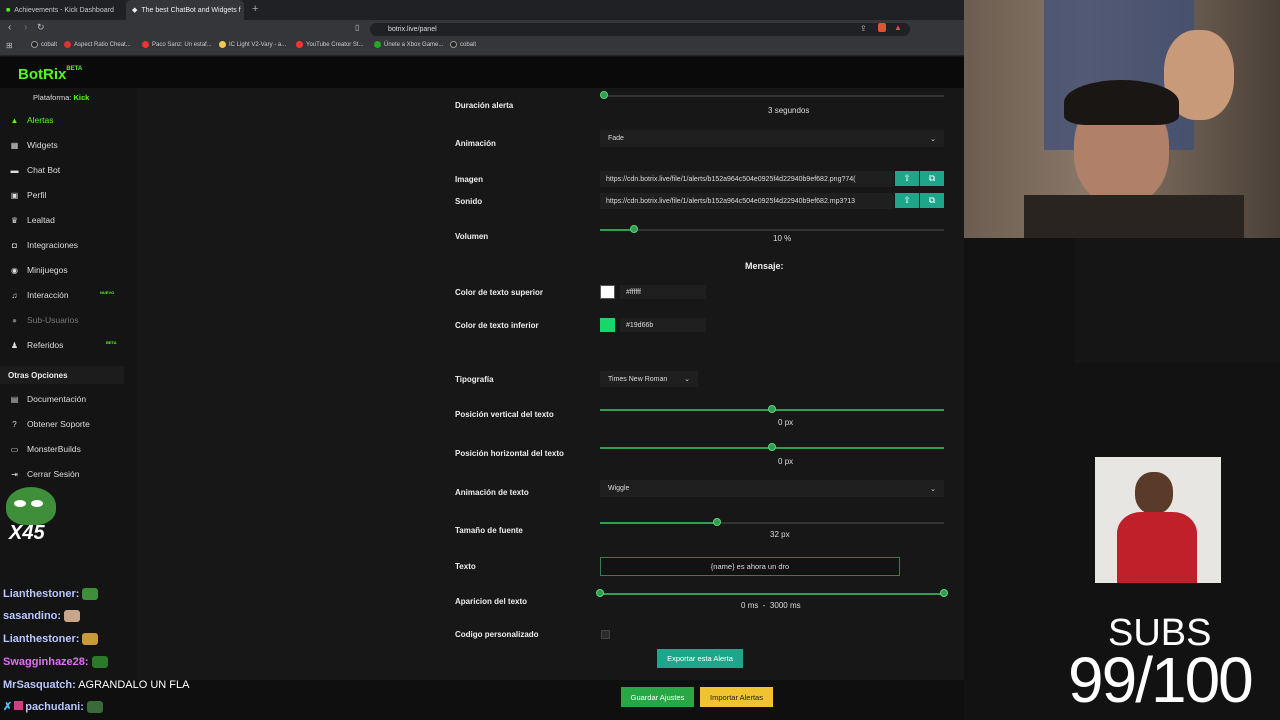 Image resolution: width=1280 pixels, height=720 pixels. Describe the element at coordinates (604, 95) in the screenshot. I see `duracion-slider-handle` at that location.